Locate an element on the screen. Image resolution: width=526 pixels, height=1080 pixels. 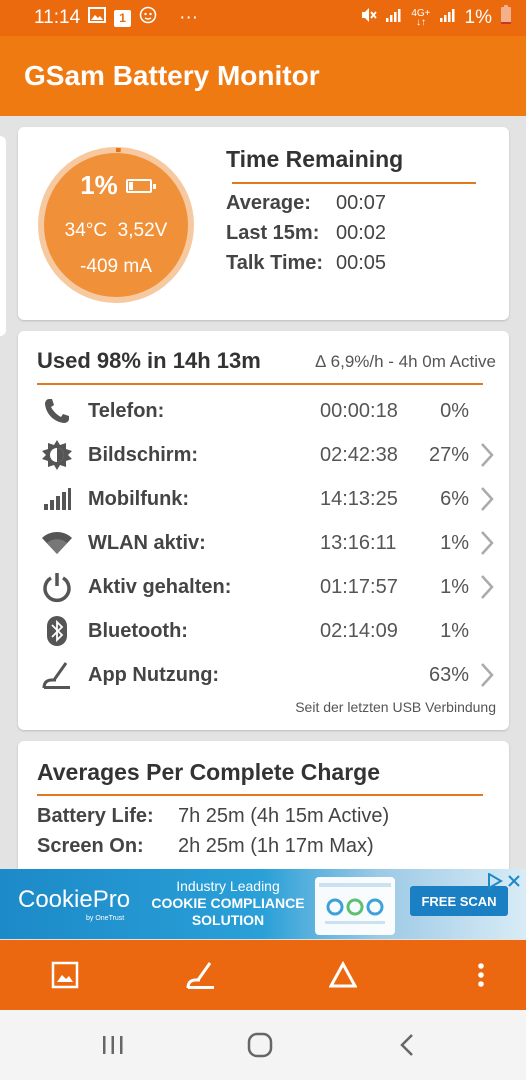
time-remaining-title: Time Remaining is located at coordinates (315, 159).